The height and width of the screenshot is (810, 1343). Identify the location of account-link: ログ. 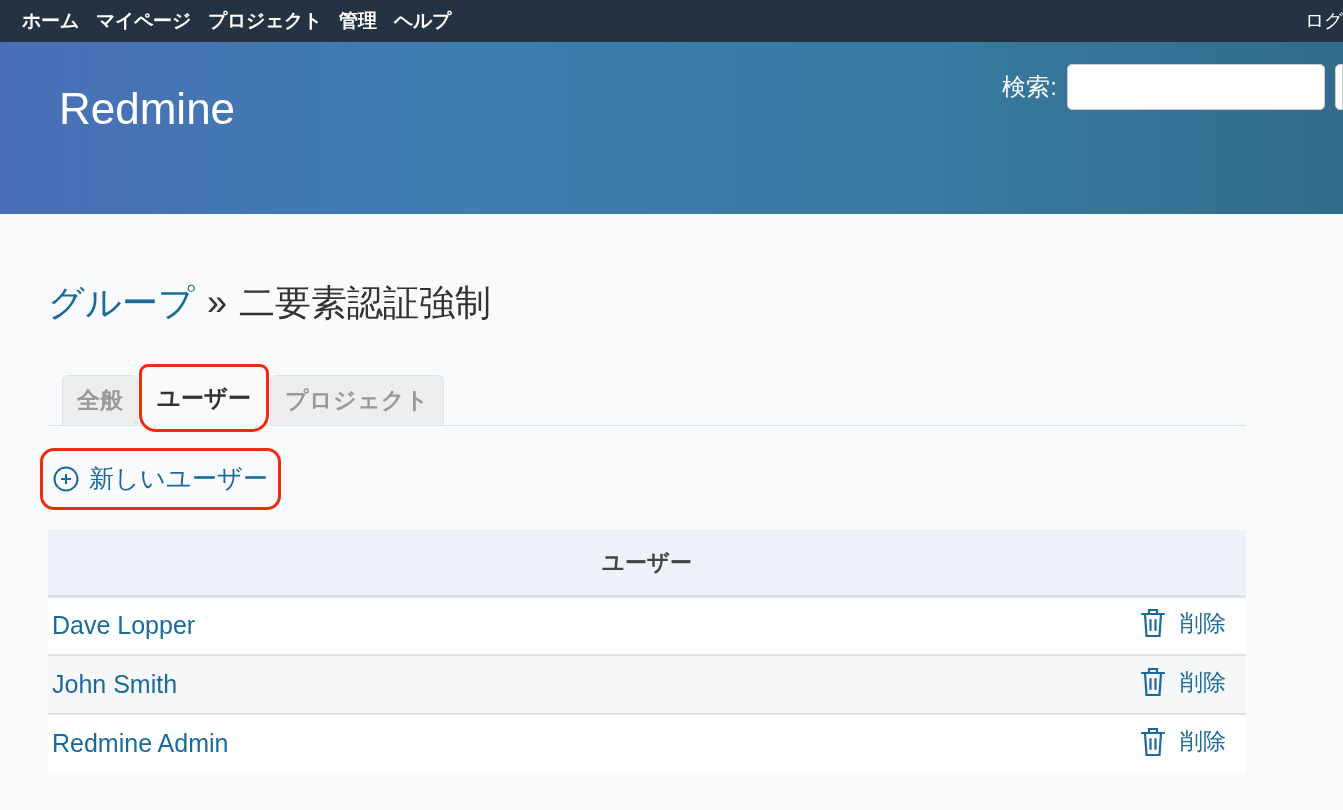
(1324, 21).